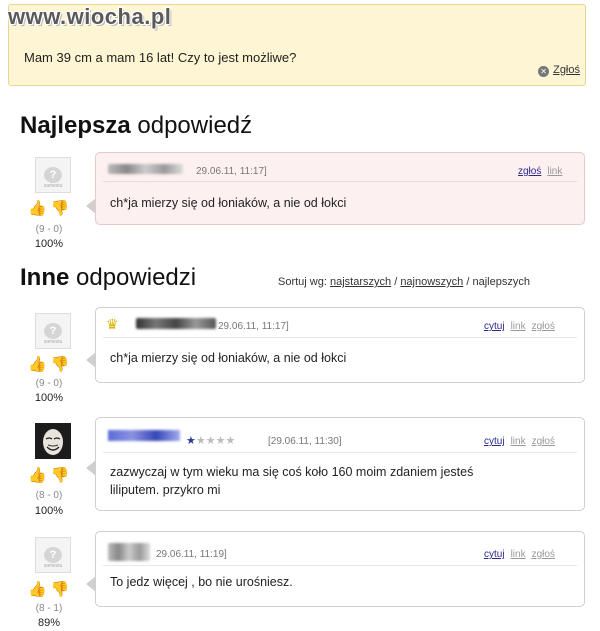 The image size is (600, 631). Describe the element at coordinates (75, 125) in the screenshot. I see `best-answer-heading-bold: Najlepsza` at that location.